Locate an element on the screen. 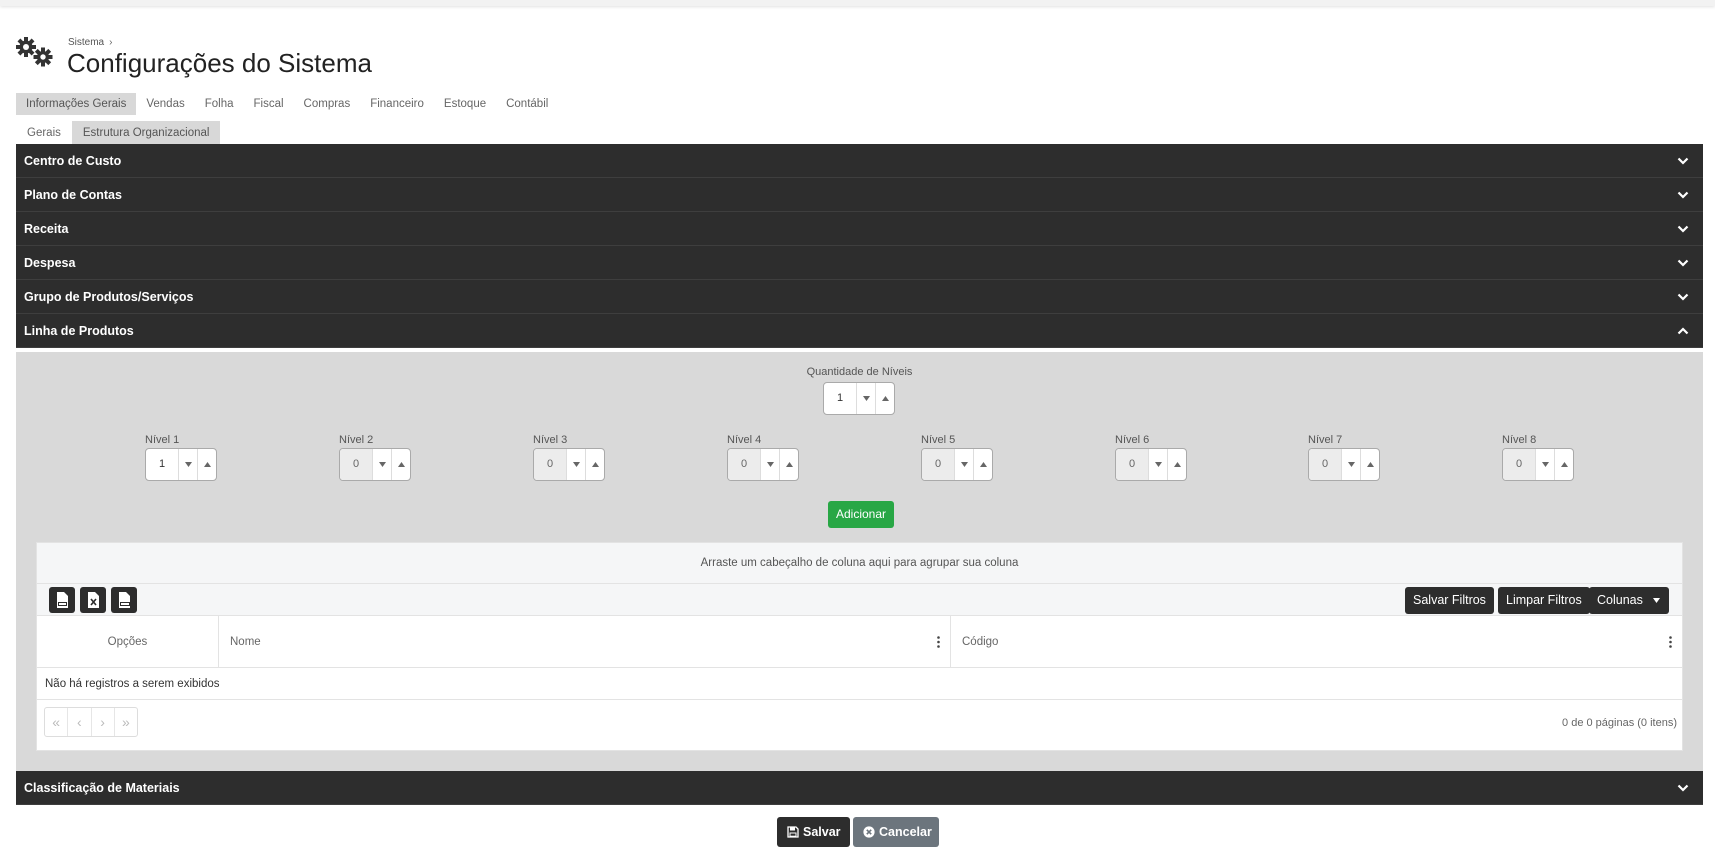  section-receita: Receita is located at coordinates (859, 229).